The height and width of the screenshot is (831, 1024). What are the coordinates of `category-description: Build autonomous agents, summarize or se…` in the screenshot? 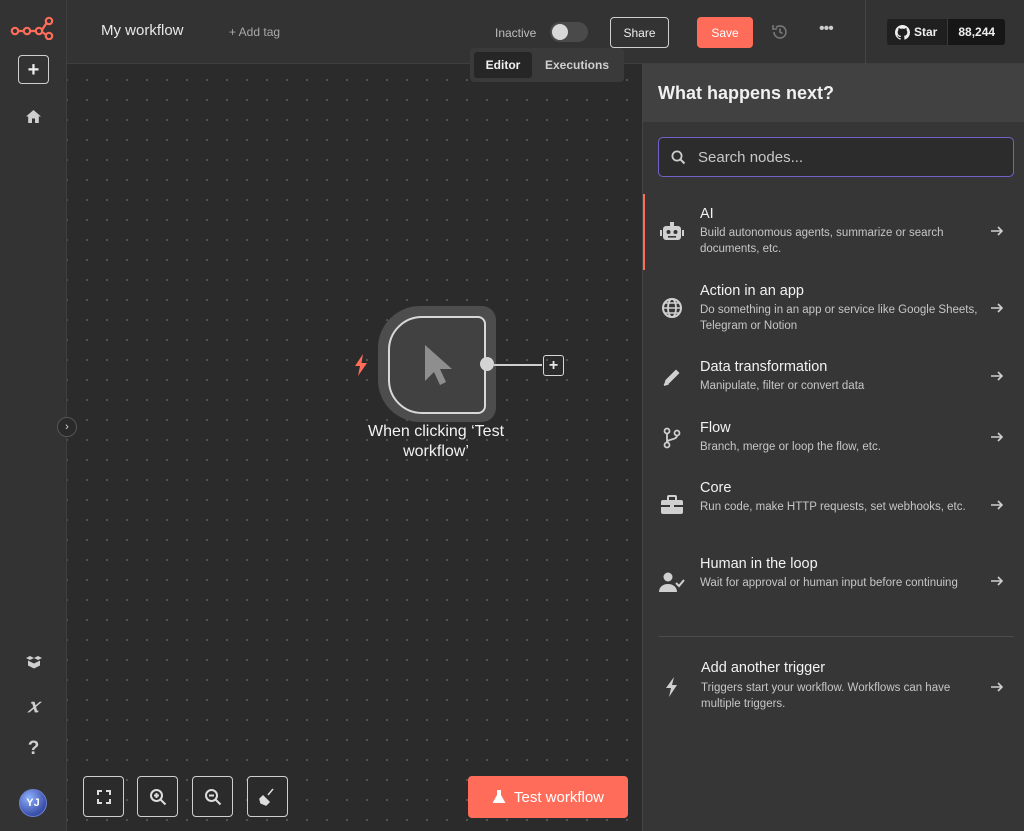 It's located at (822, 241).